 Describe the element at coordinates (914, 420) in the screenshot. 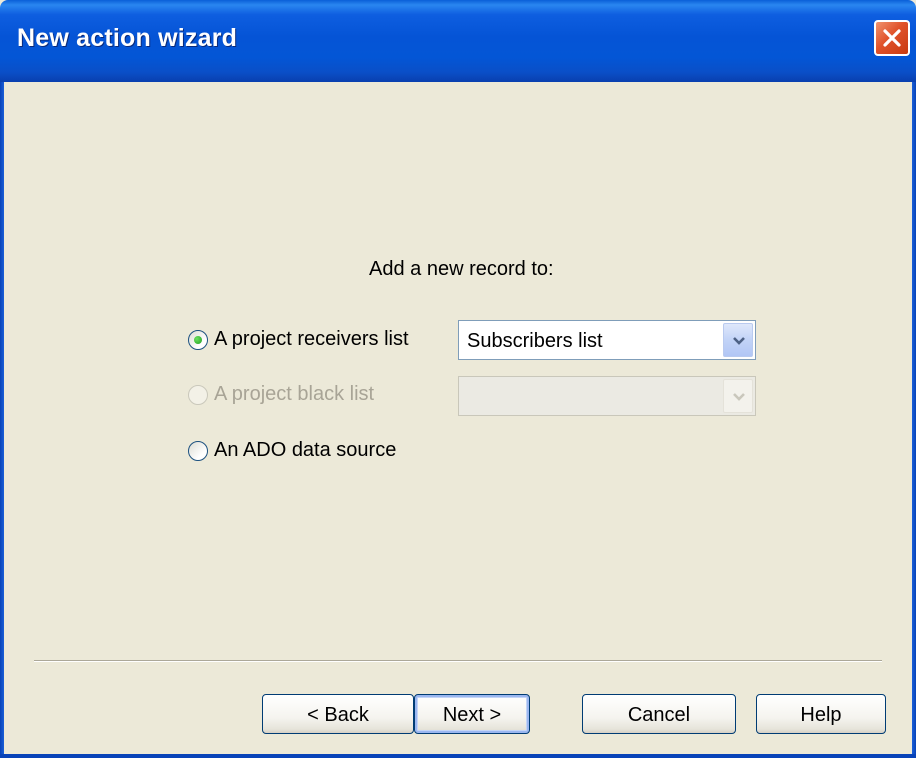

I see `window-frame-right` at that location.